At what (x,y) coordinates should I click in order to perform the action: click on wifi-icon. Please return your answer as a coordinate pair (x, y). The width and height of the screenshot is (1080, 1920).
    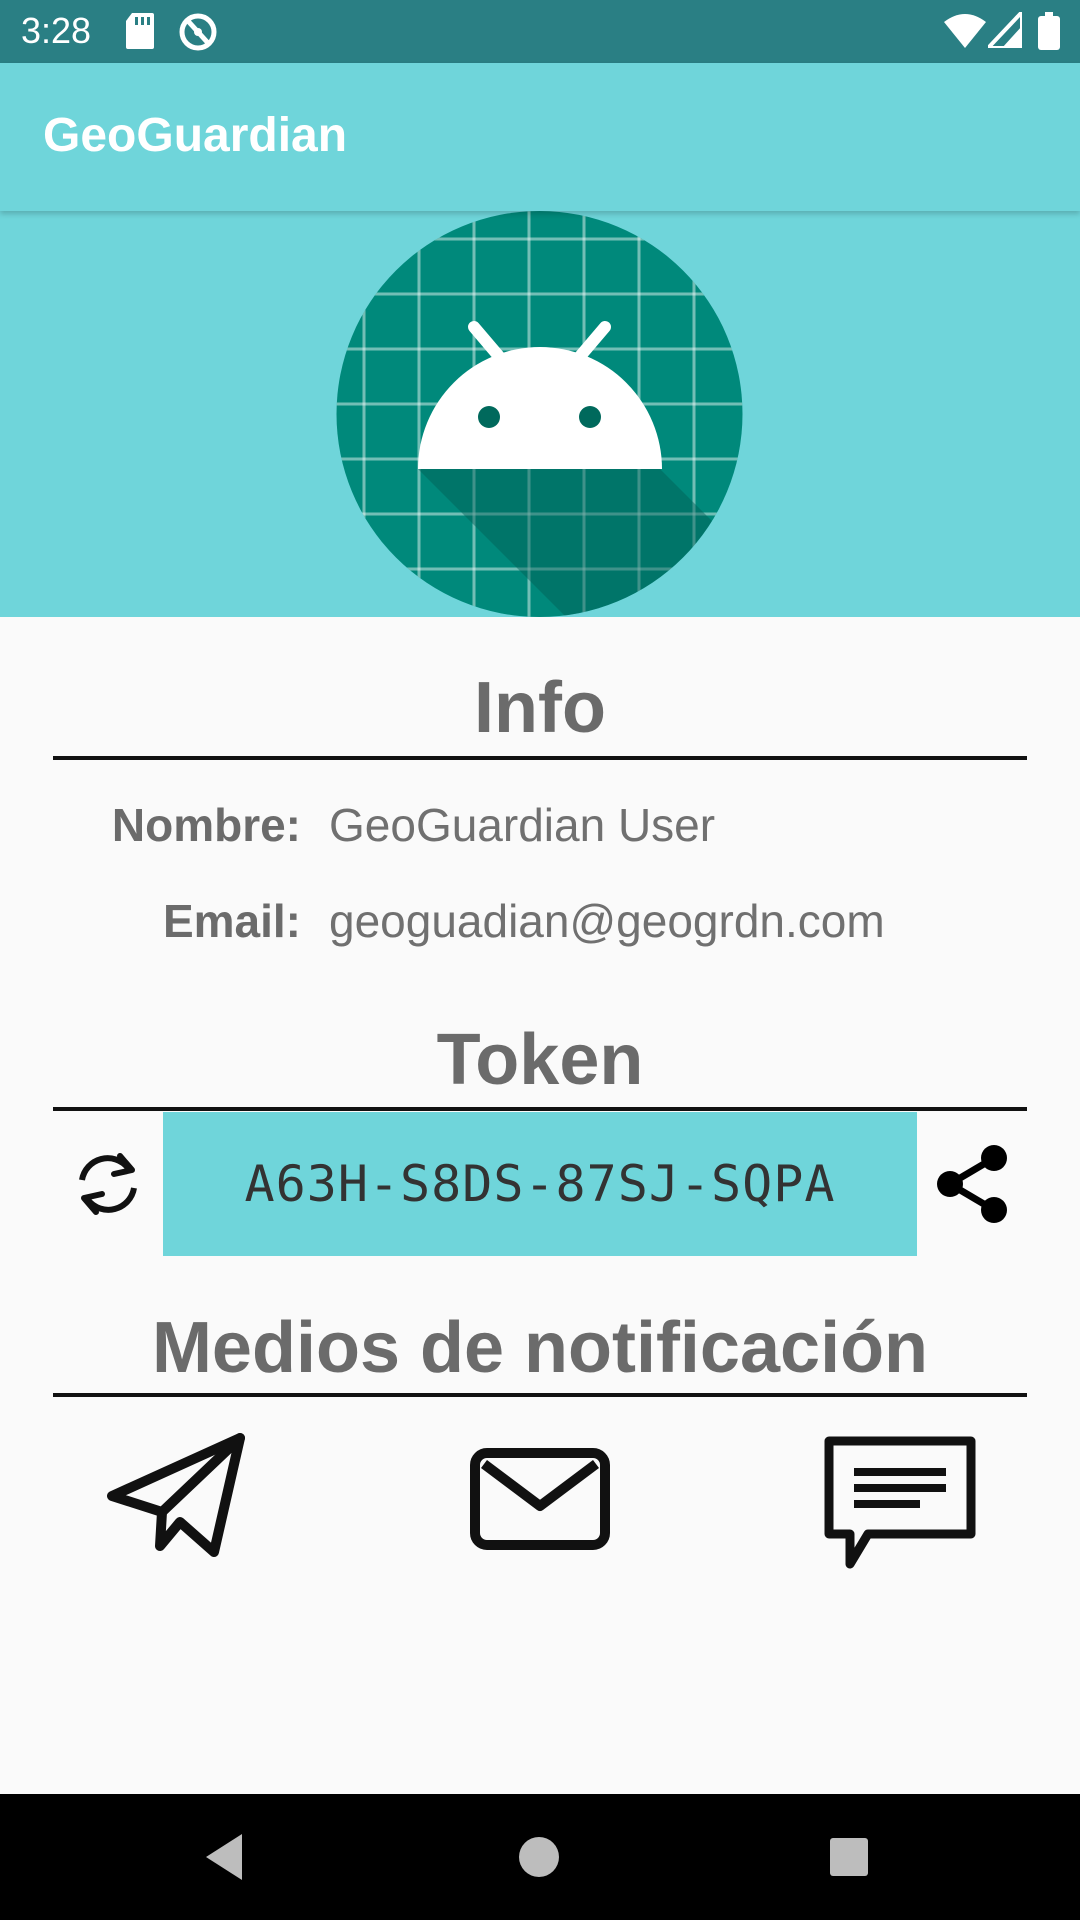
    Looking at the image, I should click on (965, 31).